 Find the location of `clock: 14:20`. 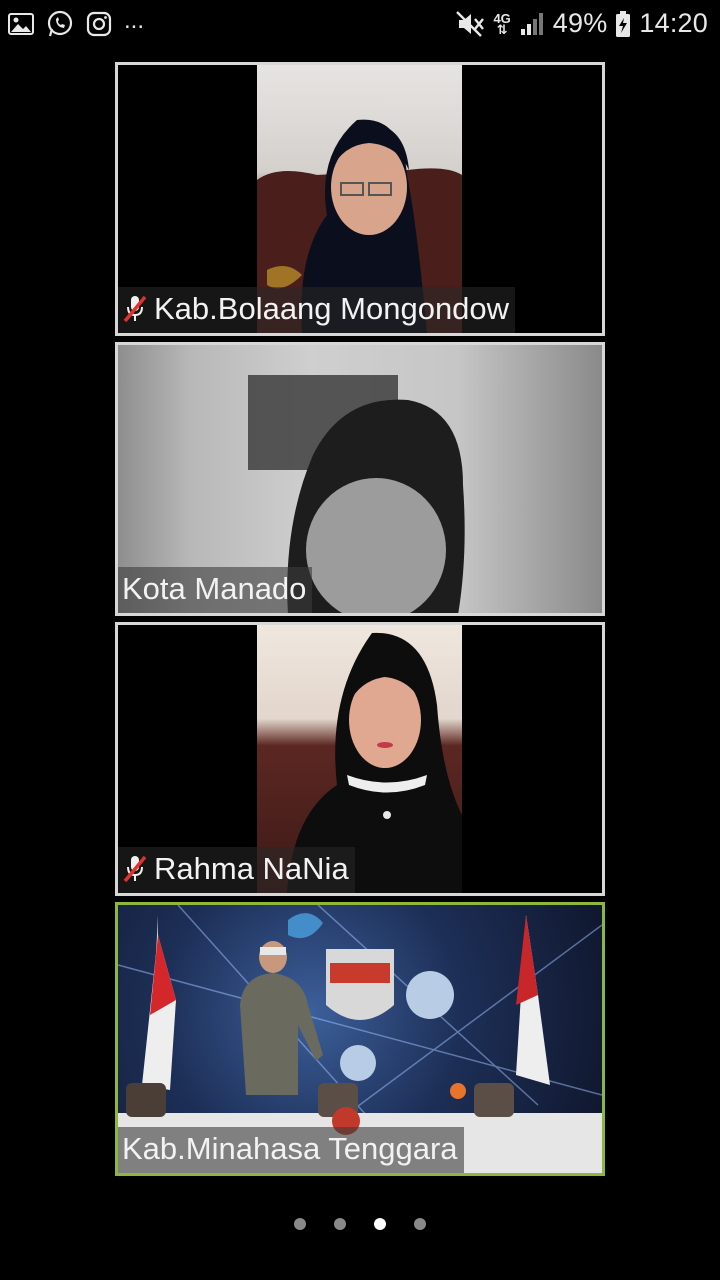

clock: 14:20 is located at coordinates (673, 23).